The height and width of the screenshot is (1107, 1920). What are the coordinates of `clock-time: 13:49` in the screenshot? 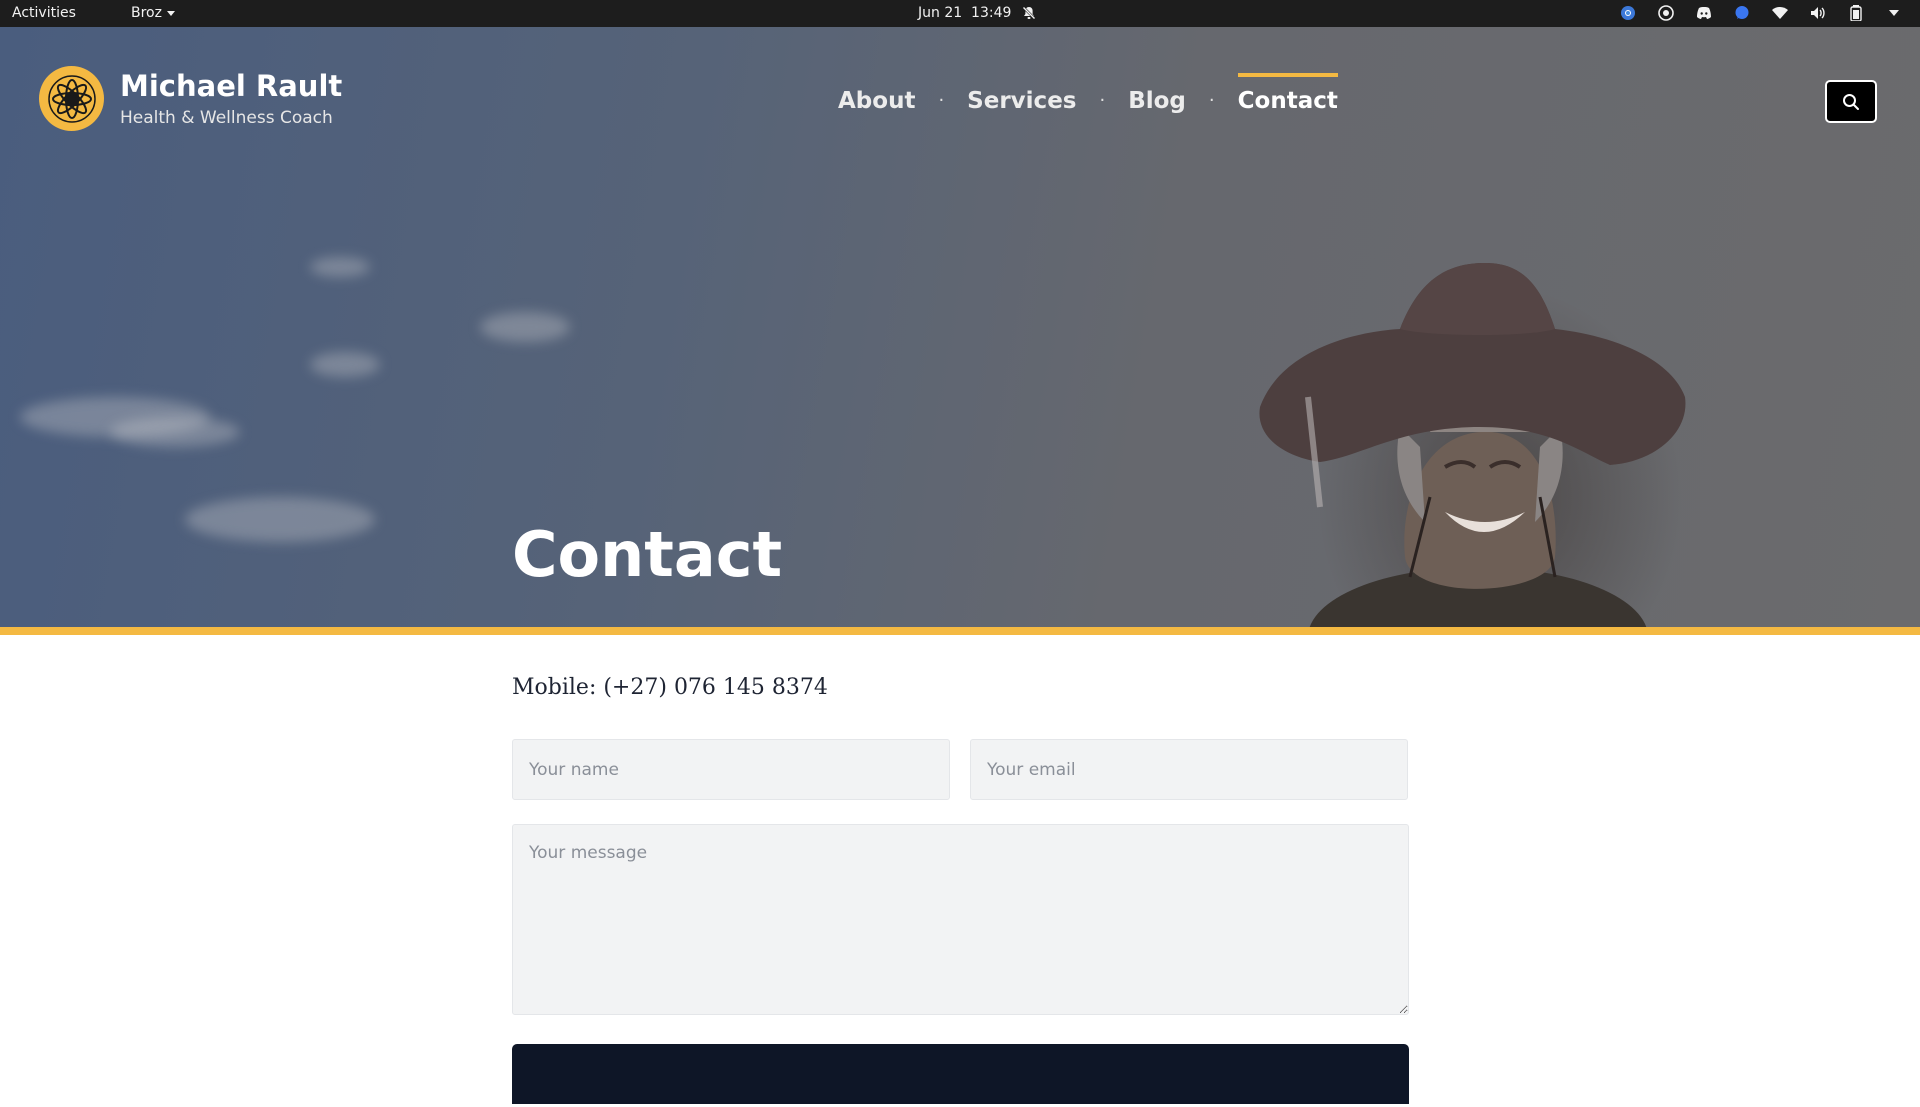 It's located at (991, 13).